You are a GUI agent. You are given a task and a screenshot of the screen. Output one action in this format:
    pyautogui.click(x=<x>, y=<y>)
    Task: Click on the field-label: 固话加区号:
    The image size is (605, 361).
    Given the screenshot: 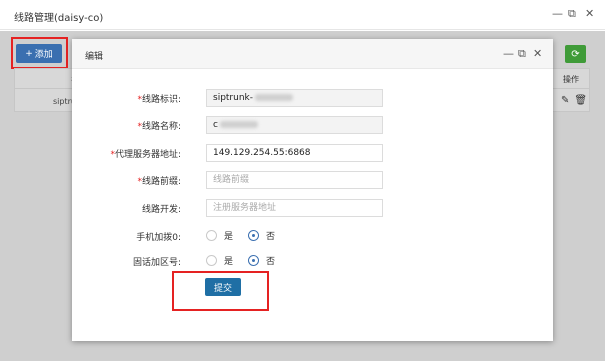 What is the action you would take?
    pyautogui.click(x=156, y=263)
    